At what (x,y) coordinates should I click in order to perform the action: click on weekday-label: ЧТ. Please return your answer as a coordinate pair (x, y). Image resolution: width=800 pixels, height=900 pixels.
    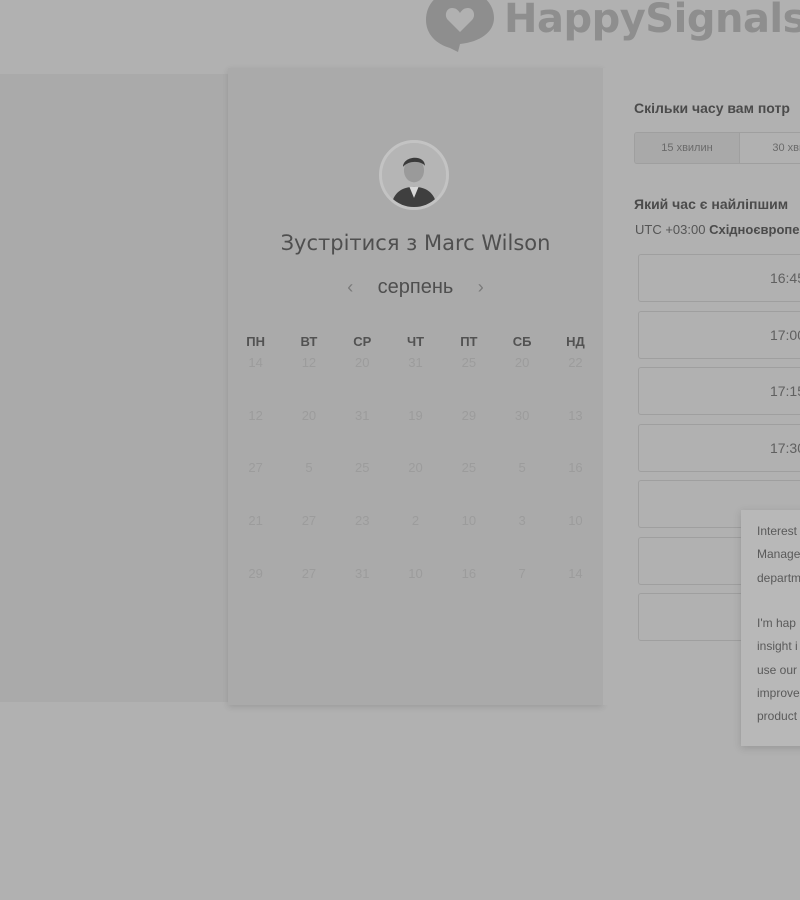
    Looking at the image, I should click on (416, 341).